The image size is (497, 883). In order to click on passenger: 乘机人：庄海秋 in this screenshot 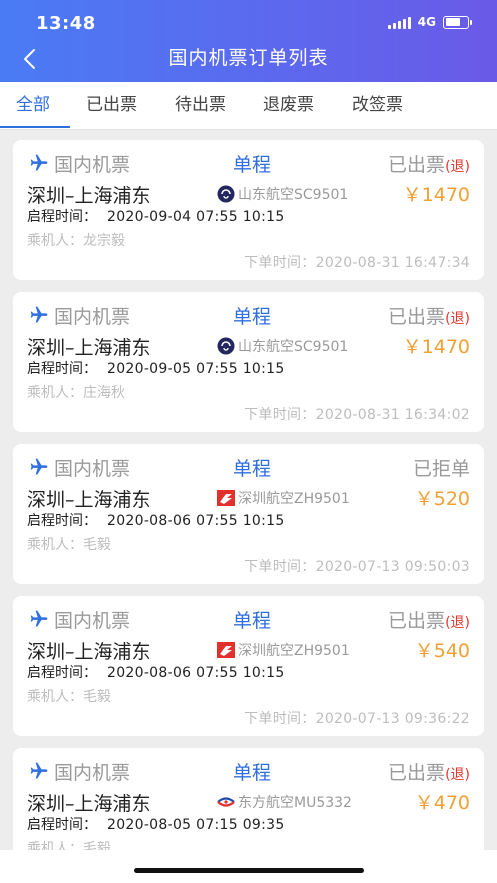, I will do `click(76, 393)`.